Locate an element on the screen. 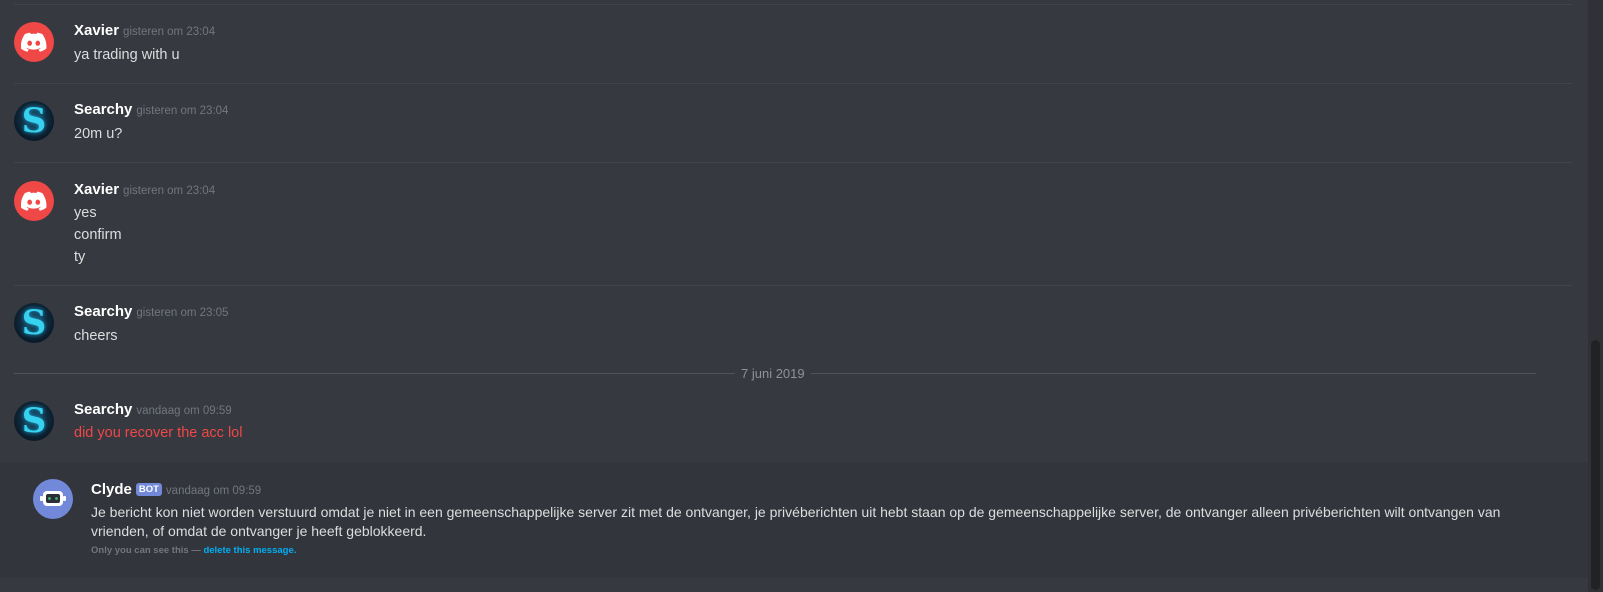 The width and height of the screenshot is (1603, 592). bot-badge: BOT is located at coordinates (148, 489).